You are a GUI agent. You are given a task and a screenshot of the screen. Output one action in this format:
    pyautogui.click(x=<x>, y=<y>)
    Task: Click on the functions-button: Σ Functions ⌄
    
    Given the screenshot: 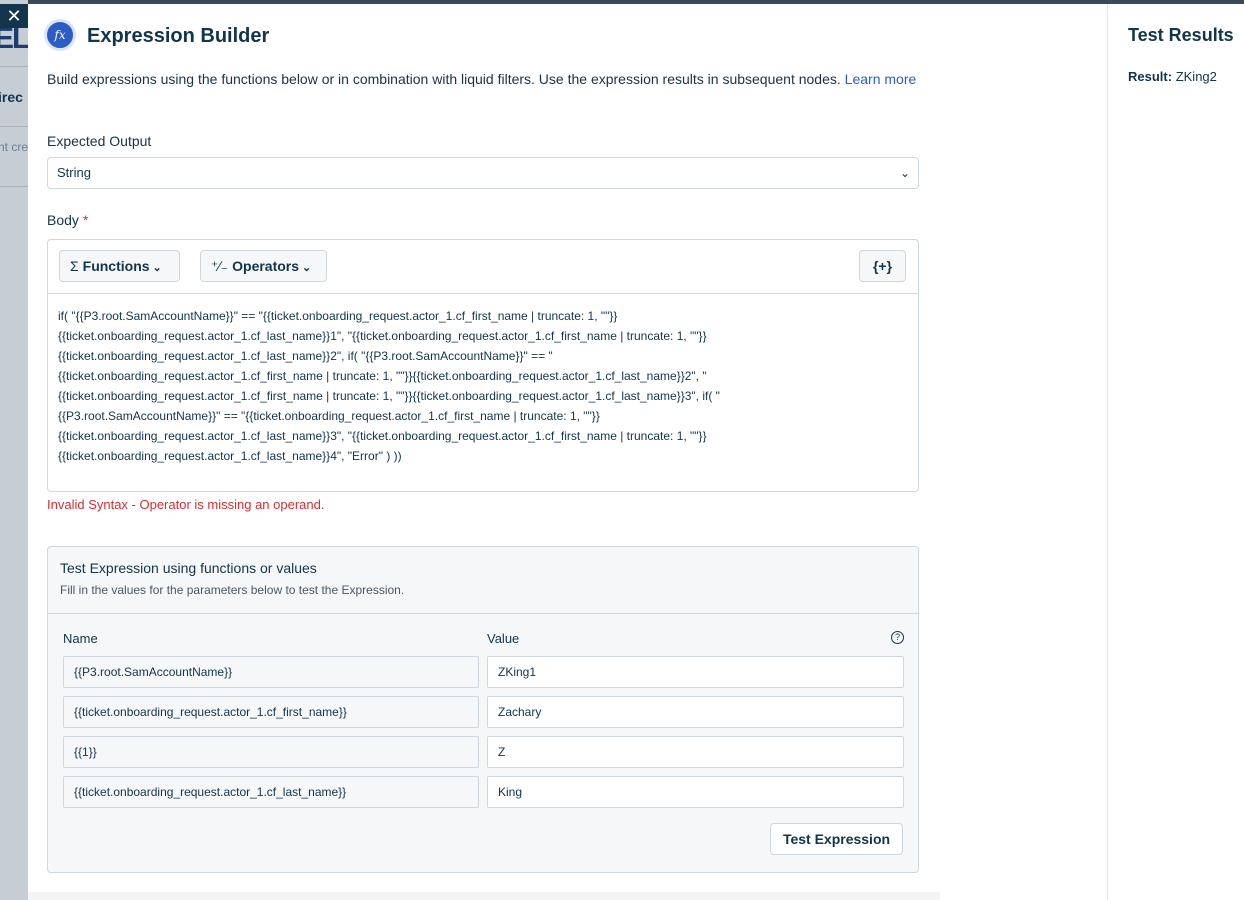 What is the action you would take?
    pyautogui.click(x=119, y=266)
    